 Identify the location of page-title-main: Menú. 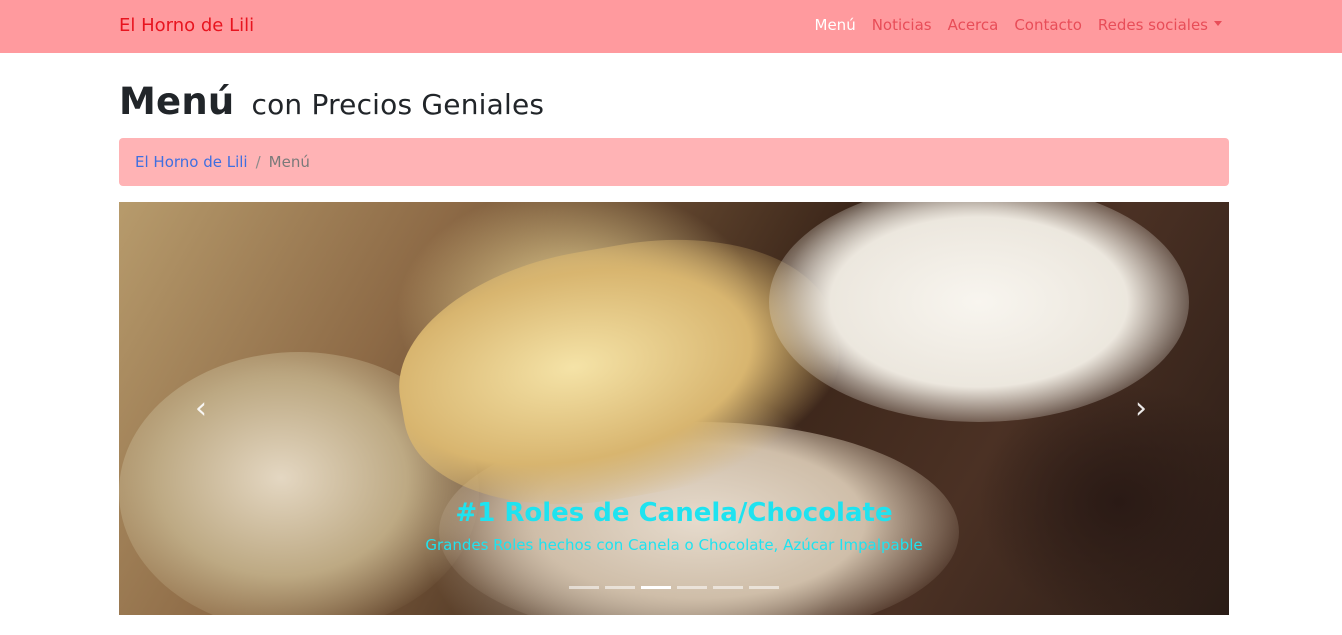
(177, 101).